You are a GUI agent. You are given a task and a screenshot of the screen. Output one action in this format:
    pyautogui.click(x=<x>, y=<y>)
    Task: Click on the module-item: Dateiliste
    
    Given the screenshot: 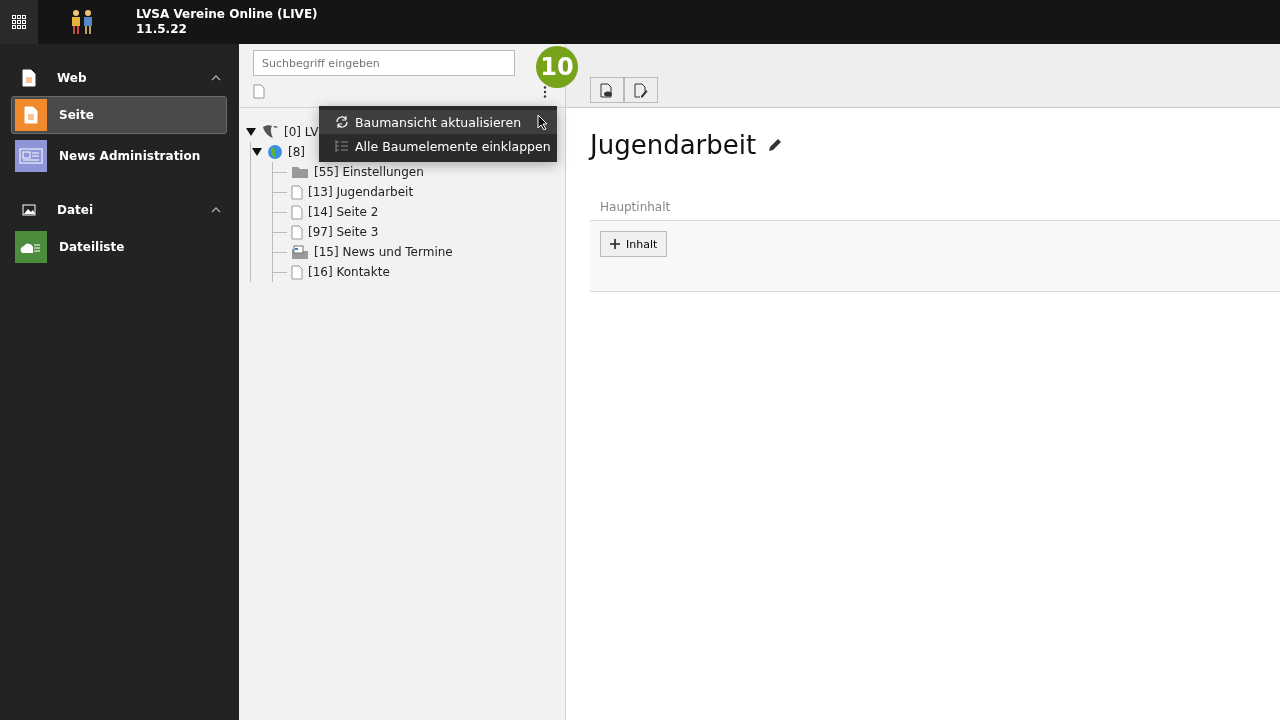 What is the action you would take?
    pyautogui.click(x=119, y=247)
    